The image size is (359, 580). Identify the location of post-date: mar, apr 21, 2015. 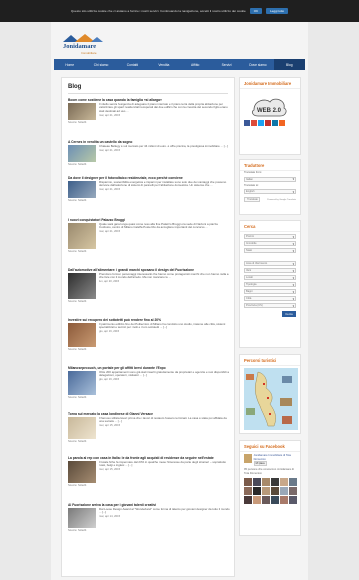
(110, 115).